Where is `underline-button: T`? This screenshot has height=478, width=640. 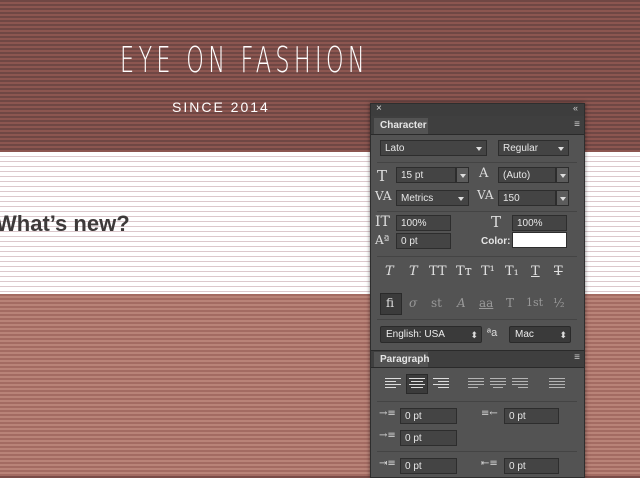 underline-button: T is located at coordinates (535, 271).